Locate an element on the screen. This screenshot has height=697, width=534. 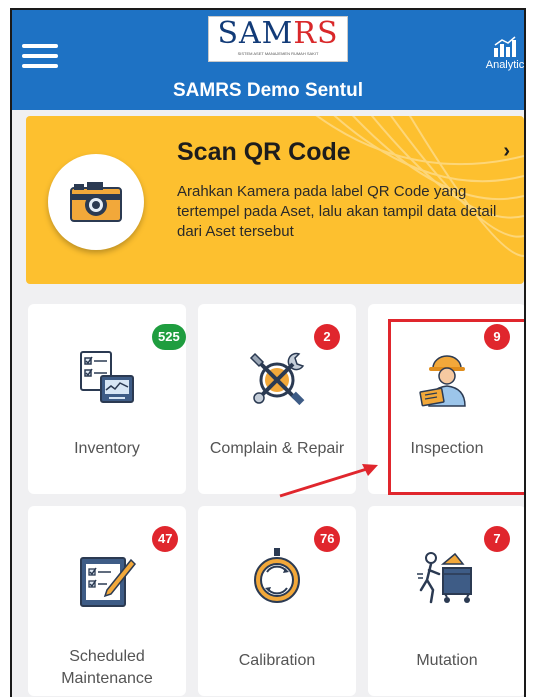
complain-count-badge: 2 is located at coordinates (327, 337).